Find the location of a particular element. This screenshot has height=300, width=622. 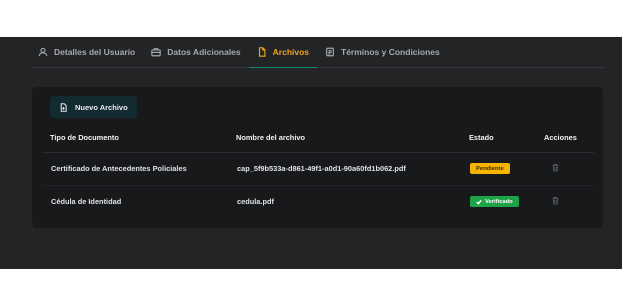

tab-label: Datos Adicionales is located at coordinates (204, 52).